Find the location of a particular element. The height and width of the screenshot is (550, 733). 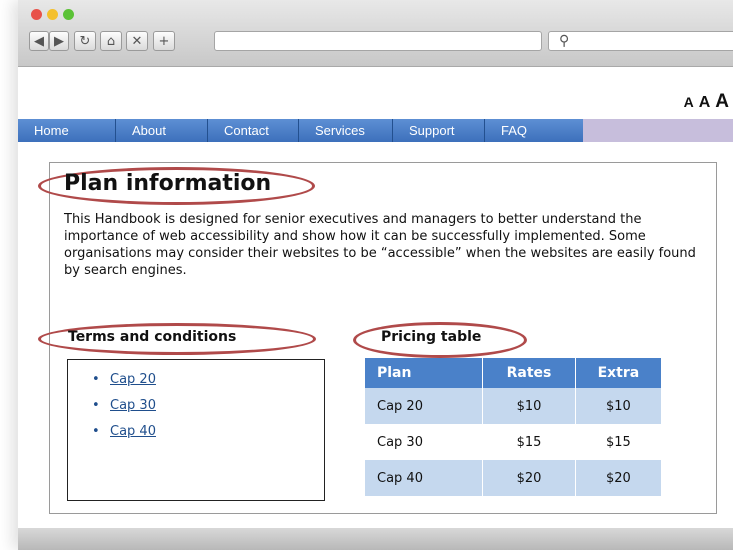

table-cell: Cap 30 is located at coordinates (424, 442).